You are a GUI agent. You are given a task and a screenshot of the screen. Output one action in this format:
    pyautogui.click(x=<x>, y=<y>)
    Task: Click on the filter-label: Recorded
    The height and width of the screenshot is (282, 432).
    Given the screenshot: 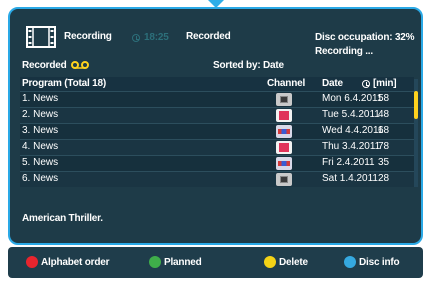 What is the action you would take?
    pyautogui.click(x=44, y=65)
    